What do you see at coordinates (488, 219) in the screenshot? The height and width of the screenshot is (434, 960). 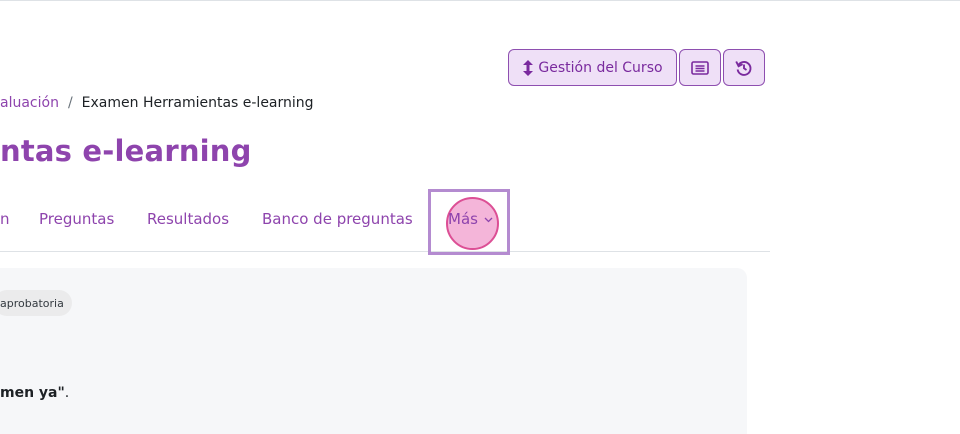 I see `chevron-down-icon` at bounding box center [488, 219].